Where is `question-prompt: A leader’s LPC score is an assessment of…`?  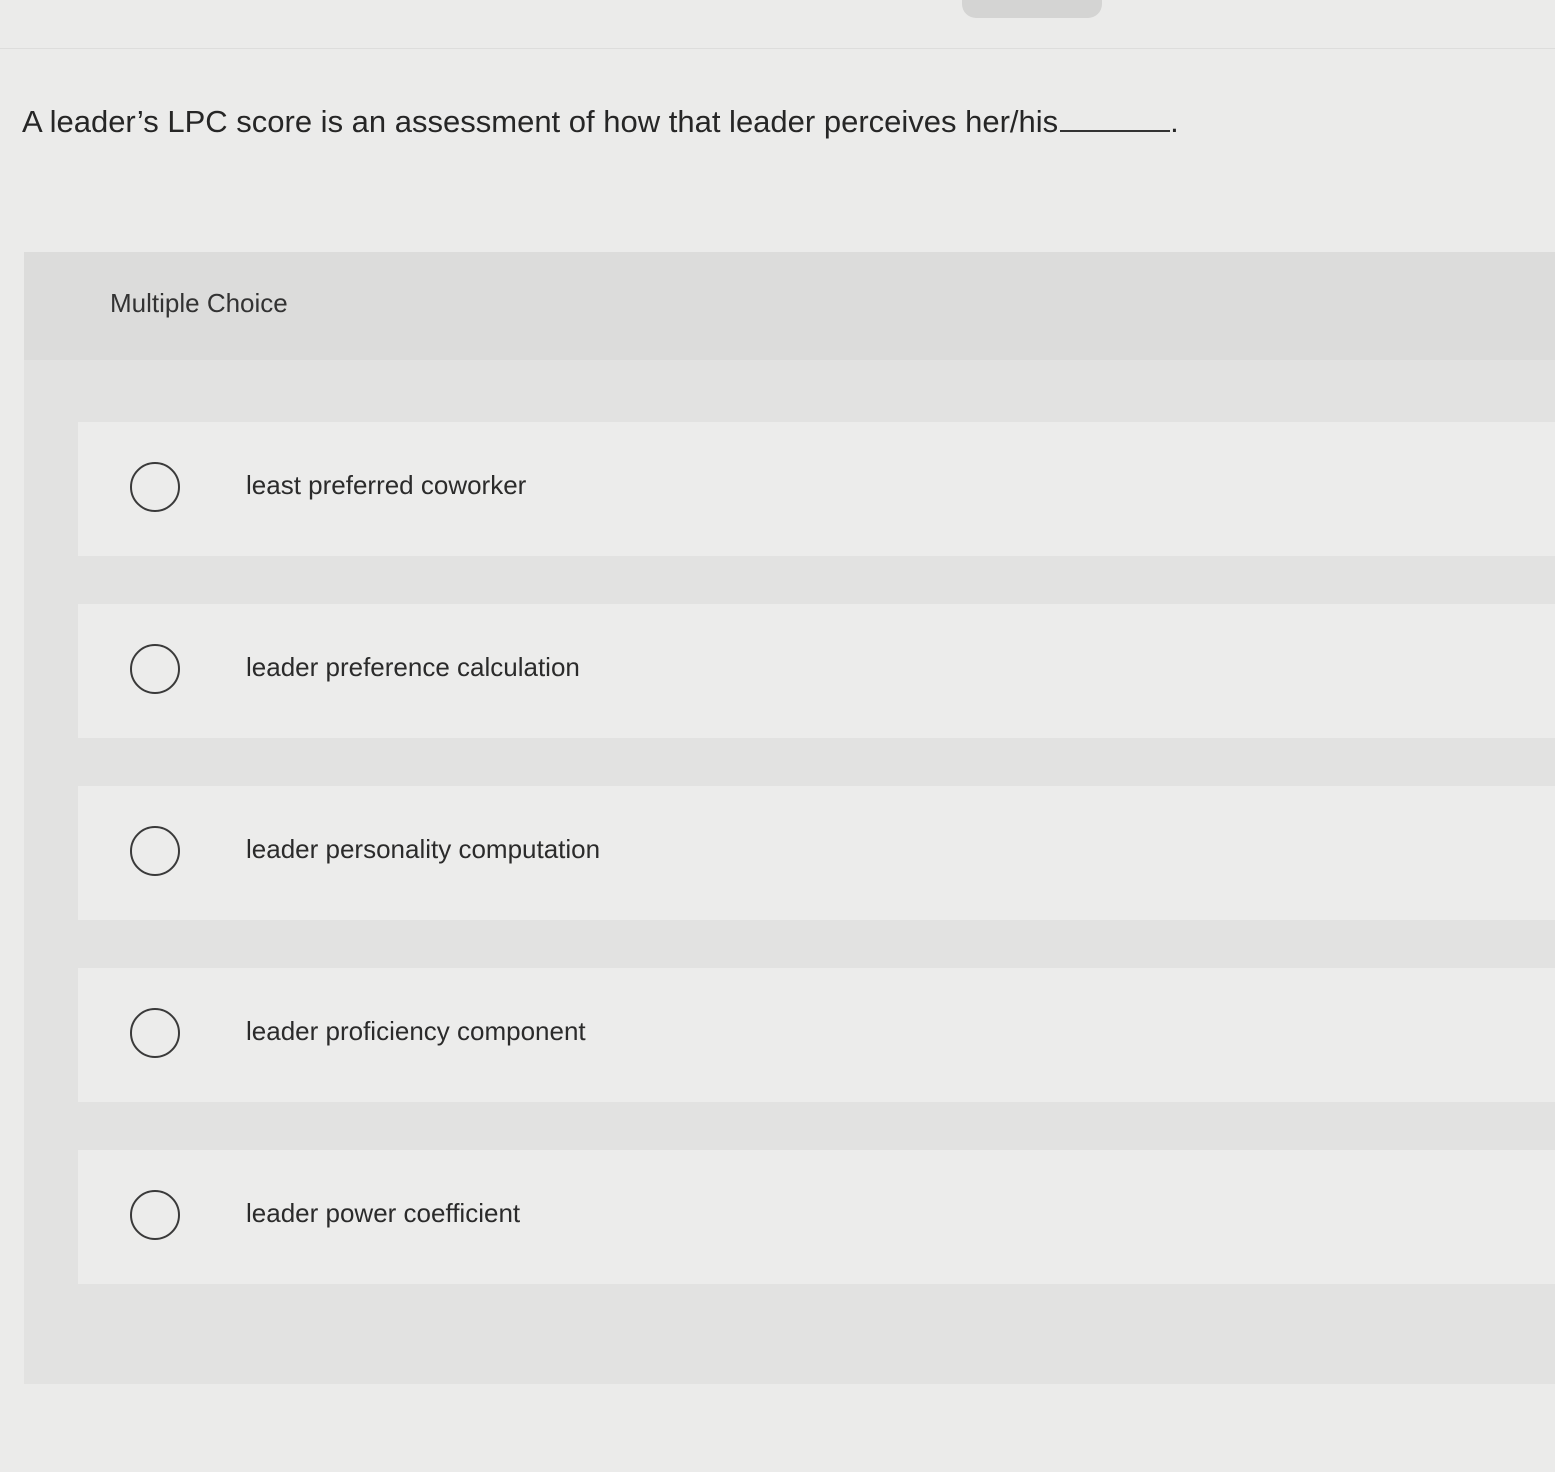
question-prompt: A leader’s LPC score is an assessment of… is located at coordinates (600, 122).